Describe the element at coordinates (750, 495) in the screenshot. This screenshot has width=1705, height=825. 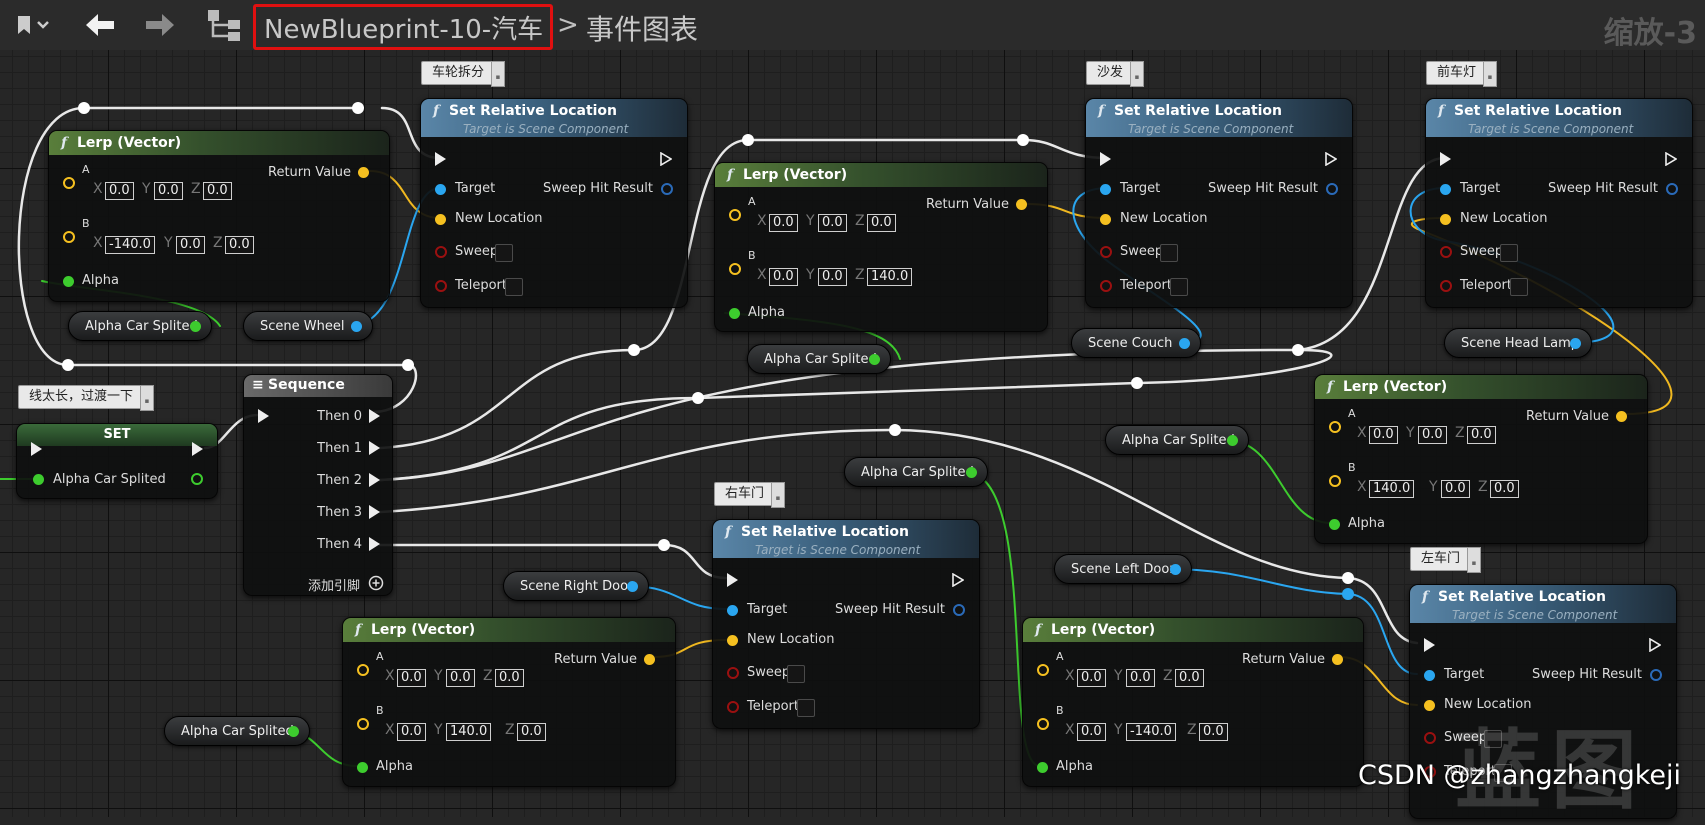
I see `comment-bubble: 右车门 ▪` at that location.